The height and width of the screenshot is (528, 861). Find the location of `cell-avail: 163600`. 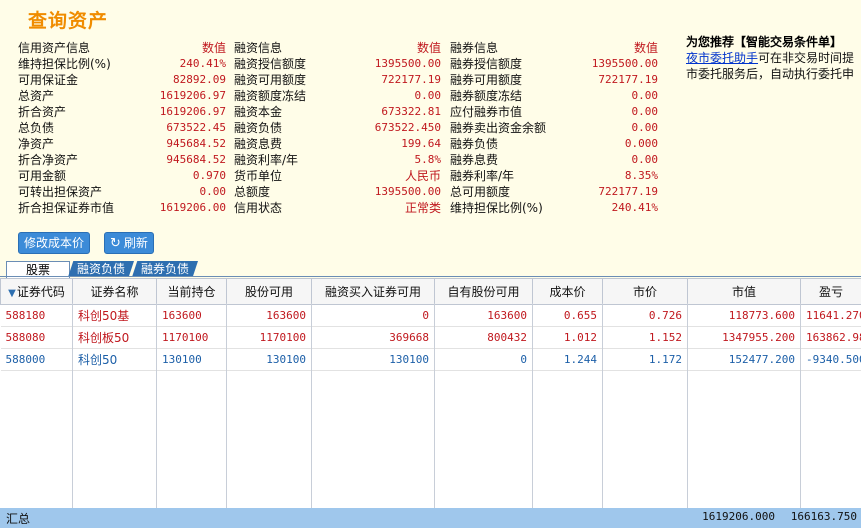

cell-avail: 163600 is located at coordinates (269, 315).